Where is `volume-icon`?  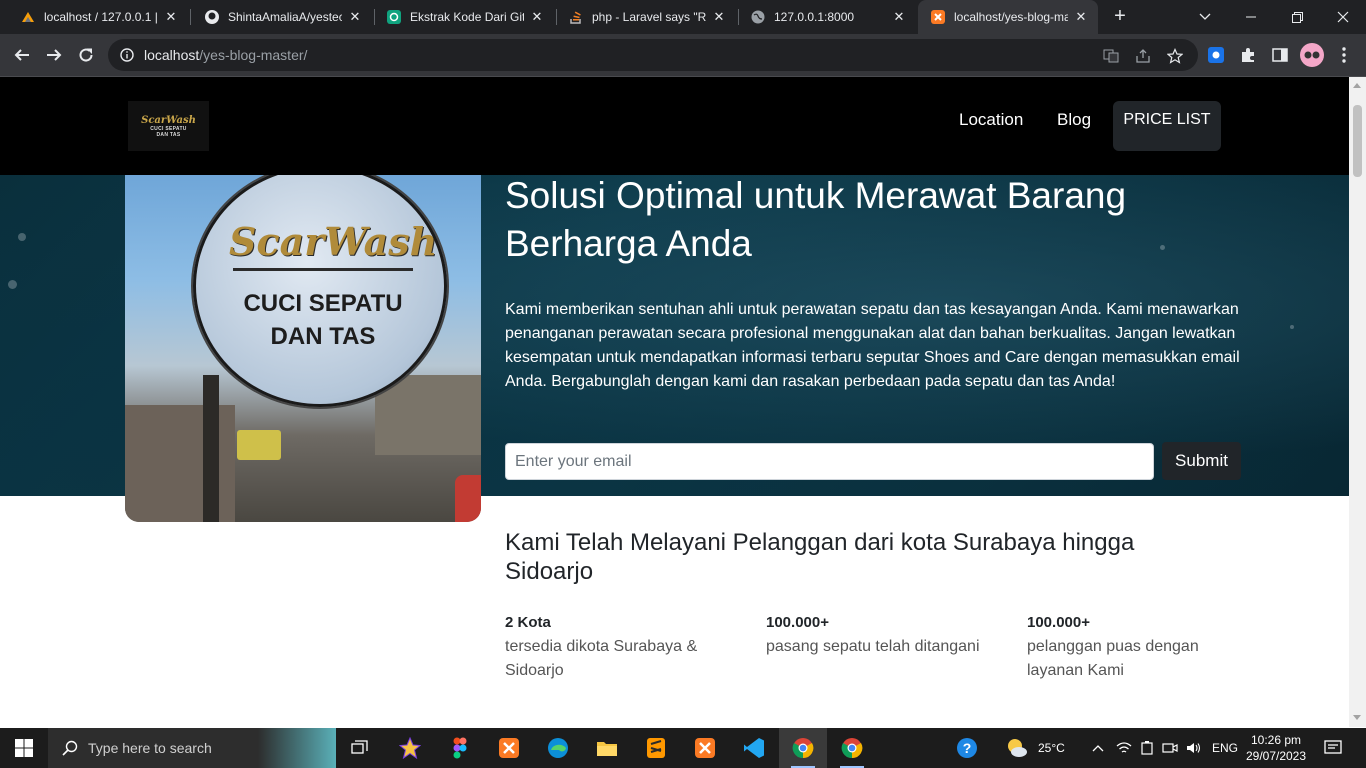
volume-icon is located at coordinates (1194, 748).